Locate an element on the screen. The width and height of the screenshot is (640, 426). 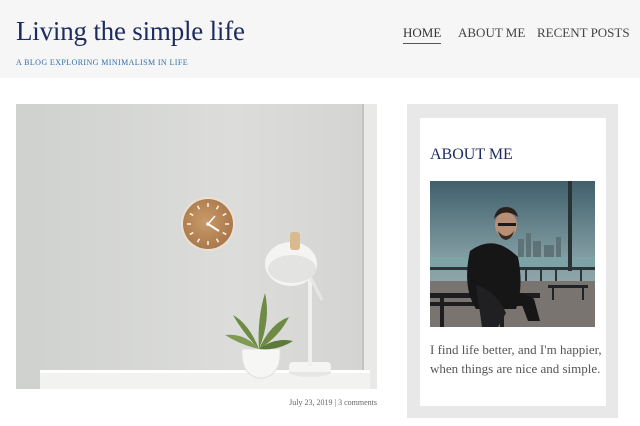
nav-item-home: HOME is located at coordinates (422, 34).